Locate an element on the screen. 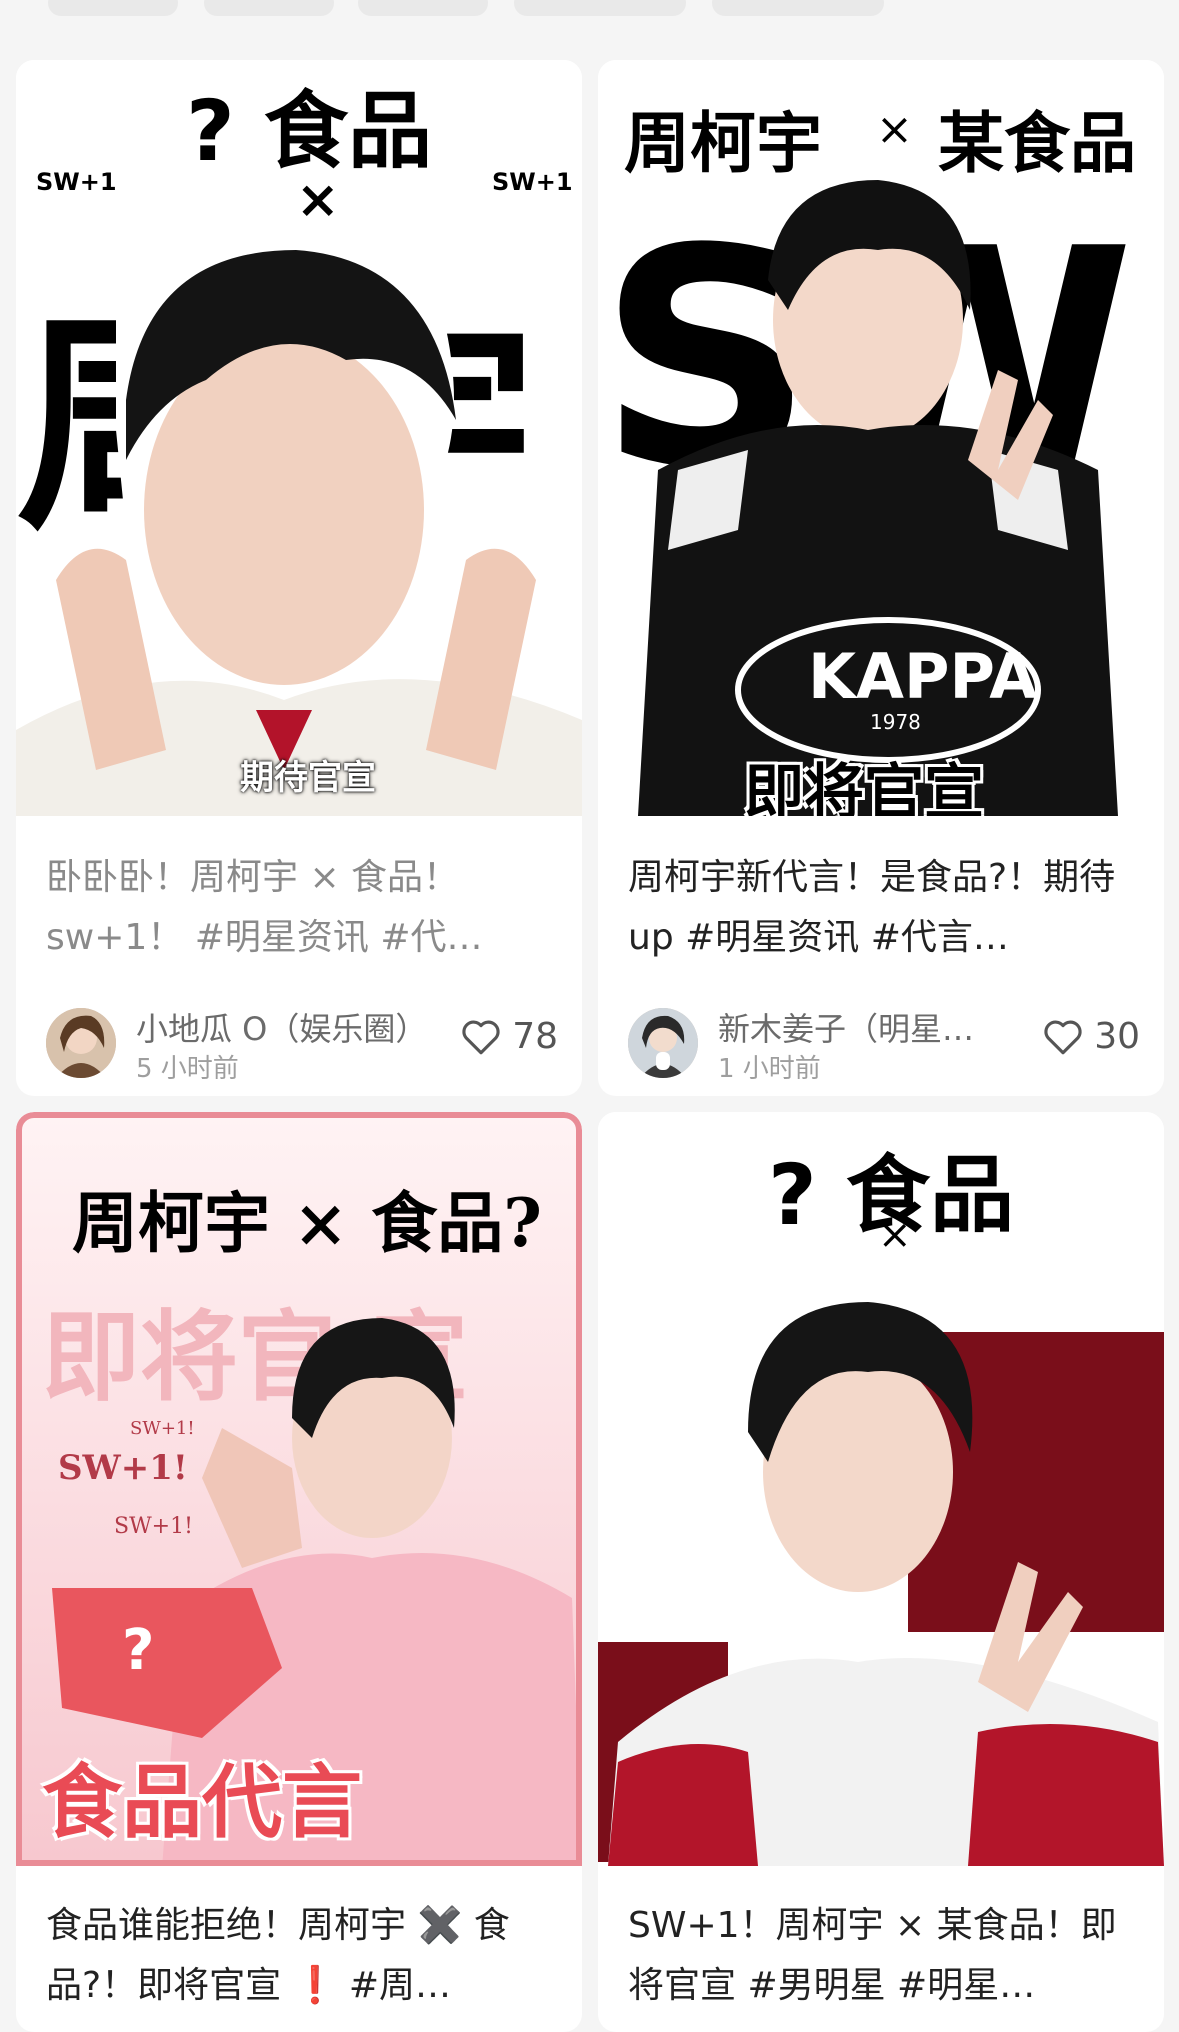  question-card is located at coordinates (167, 1663).